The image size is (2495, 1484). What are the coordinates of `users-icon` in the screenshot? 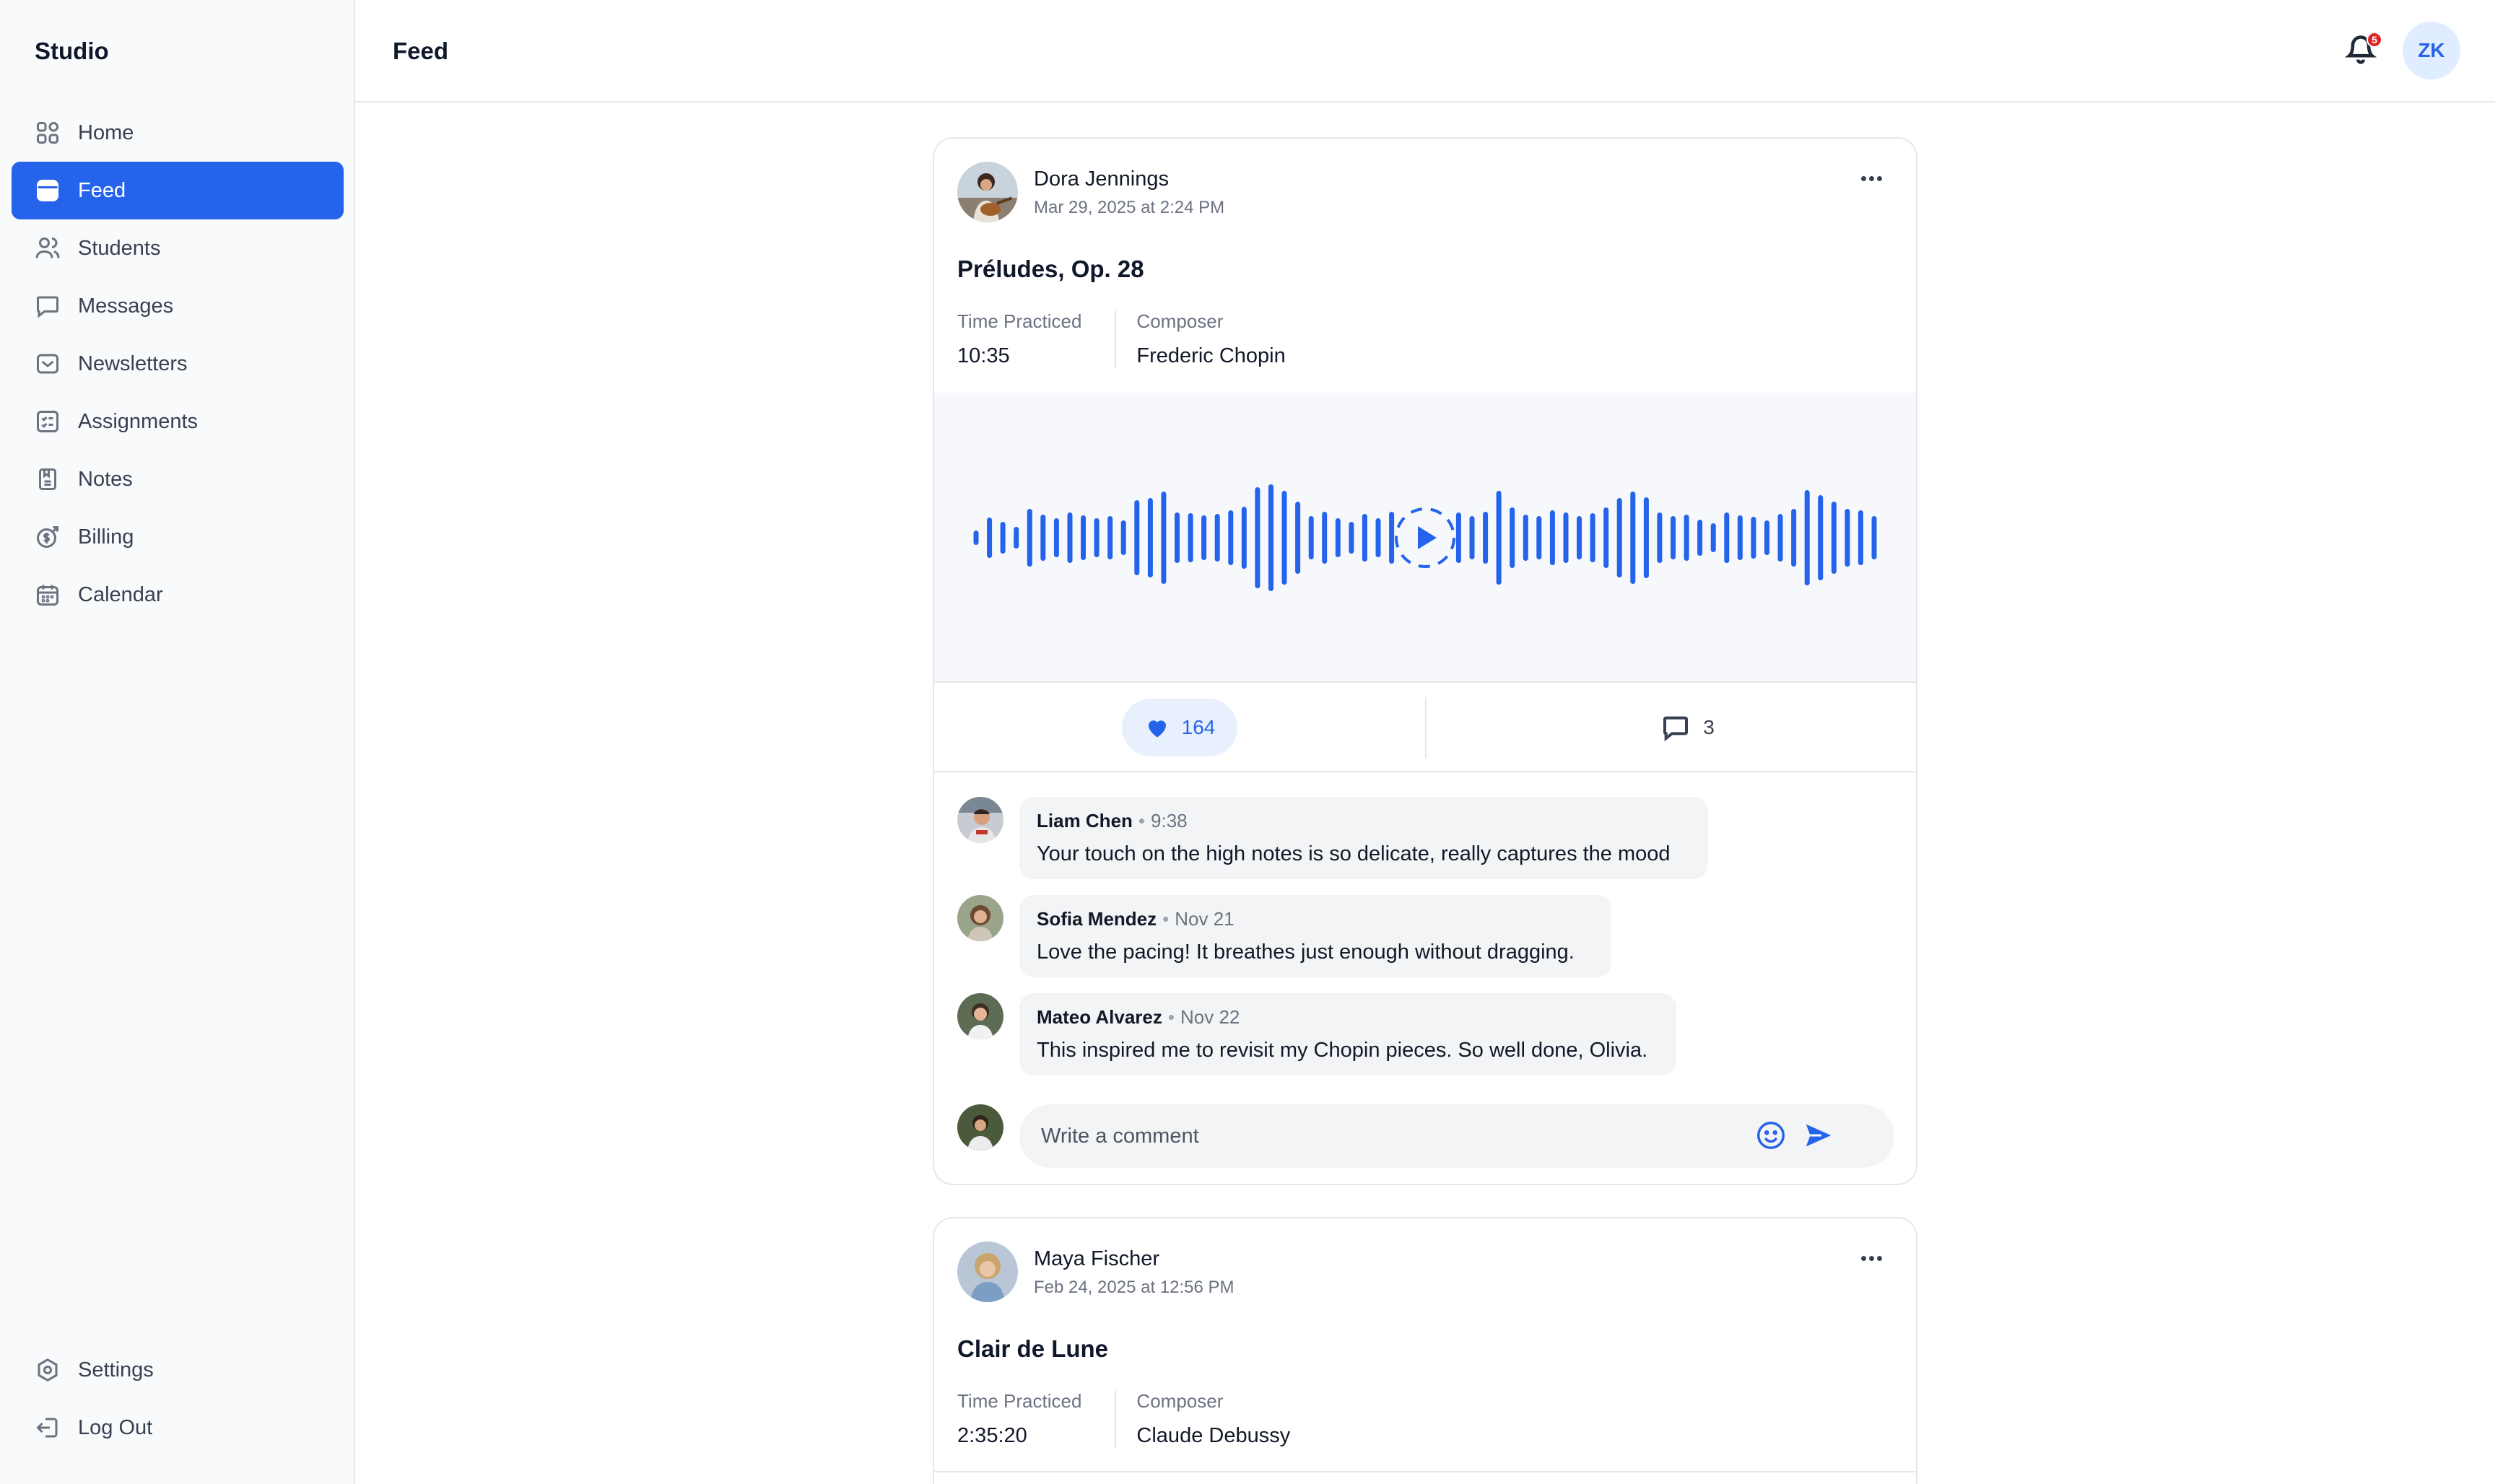 It's located at (48, 248).